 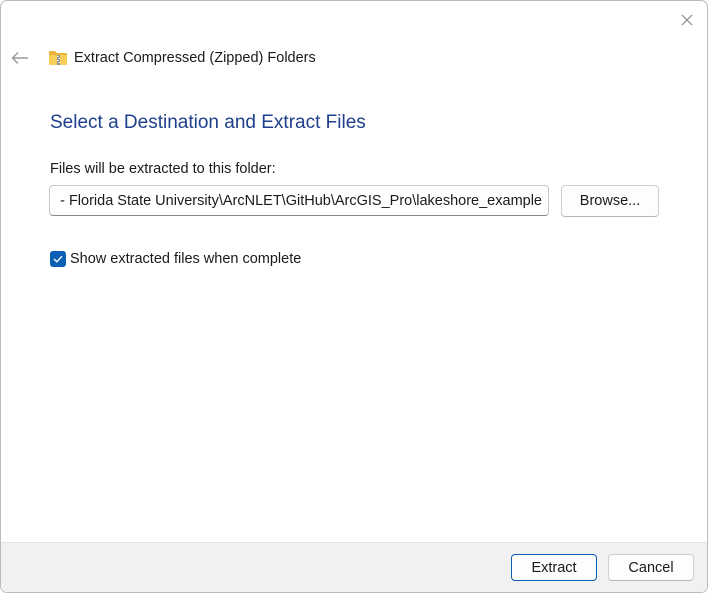 I want to click on dialog-title: Extract Compressed (Zipped) Folders, so click(x=195, y=58).